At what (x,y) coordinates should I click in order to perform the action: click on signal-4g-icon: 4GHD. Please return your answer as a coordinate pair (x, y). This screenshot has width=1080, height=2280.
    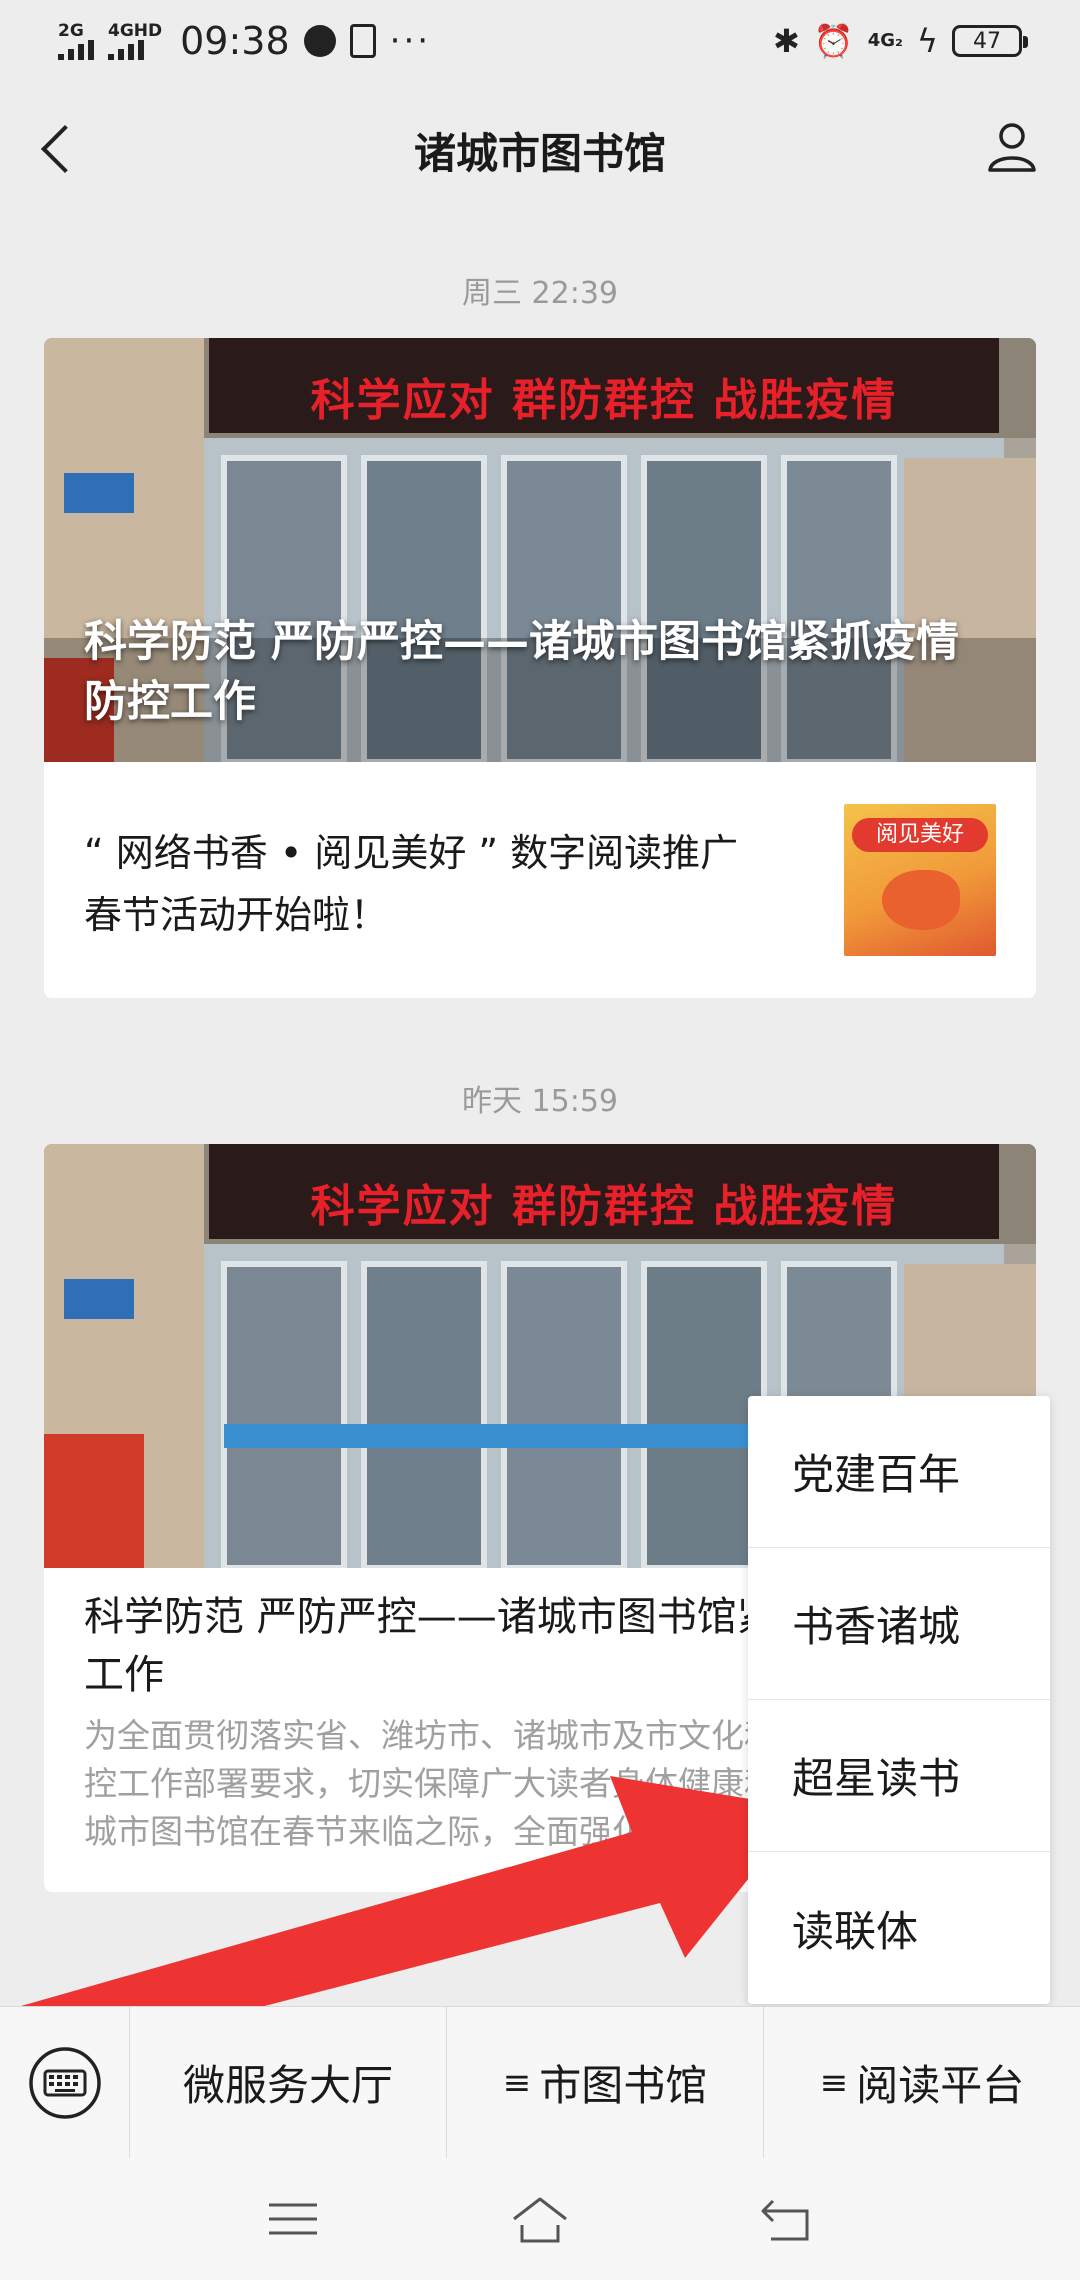
    Looking at the image, I should click on (135, 40).